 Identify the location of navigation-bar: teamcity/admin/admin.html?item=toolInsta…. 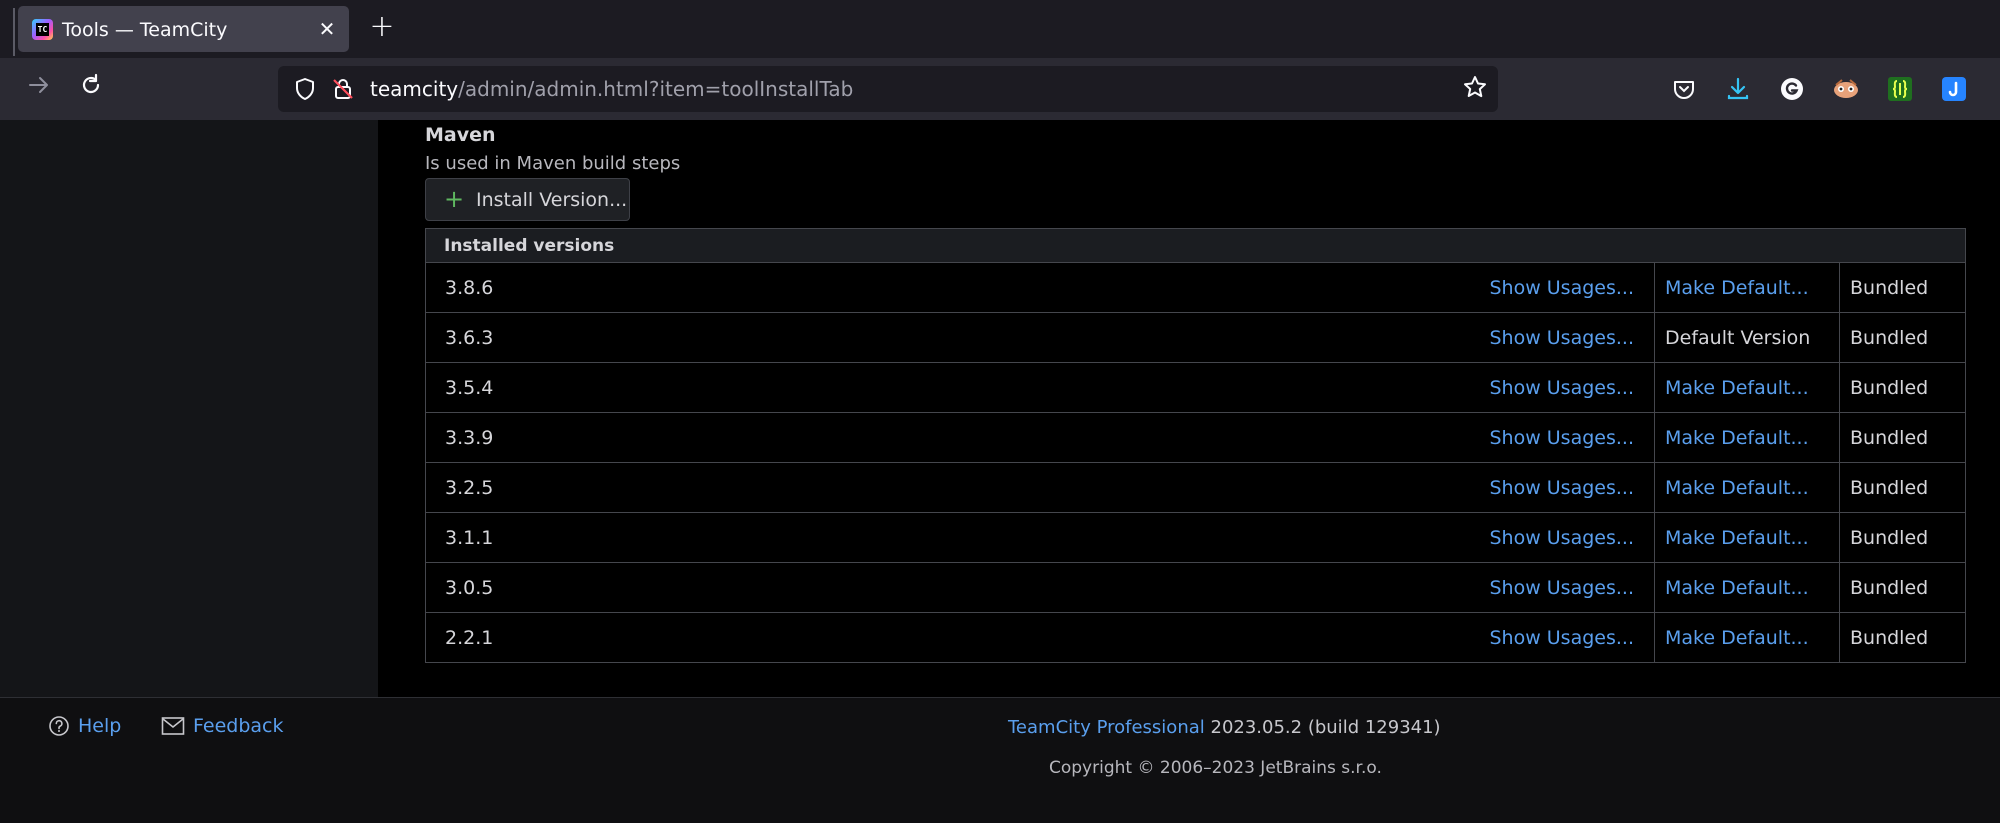
(1000, 89).